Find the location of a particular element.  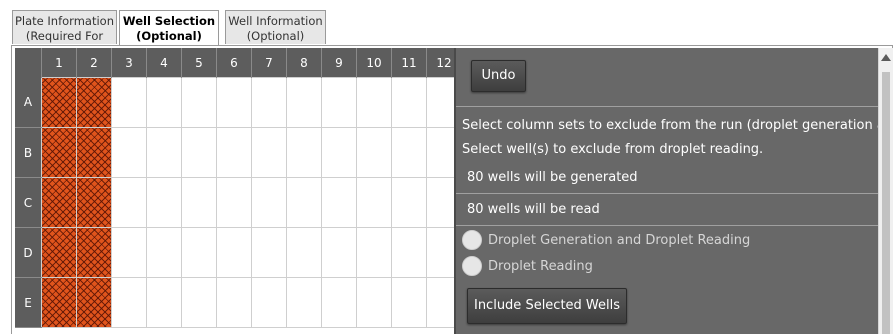

well-E8 is located at coordinates (304, 302).